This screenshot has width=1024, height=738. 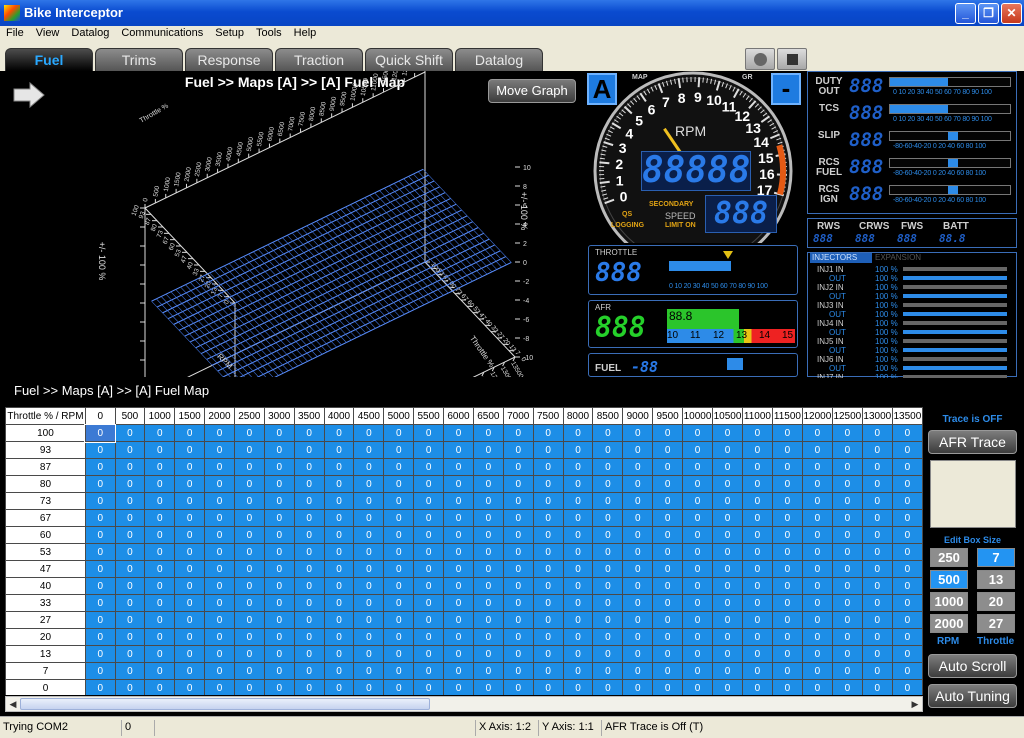 What do you see at coordinates (915, 704) in the screenshot?
I see `scroll-right-icon: ▶` at bounding box center [915, 704].